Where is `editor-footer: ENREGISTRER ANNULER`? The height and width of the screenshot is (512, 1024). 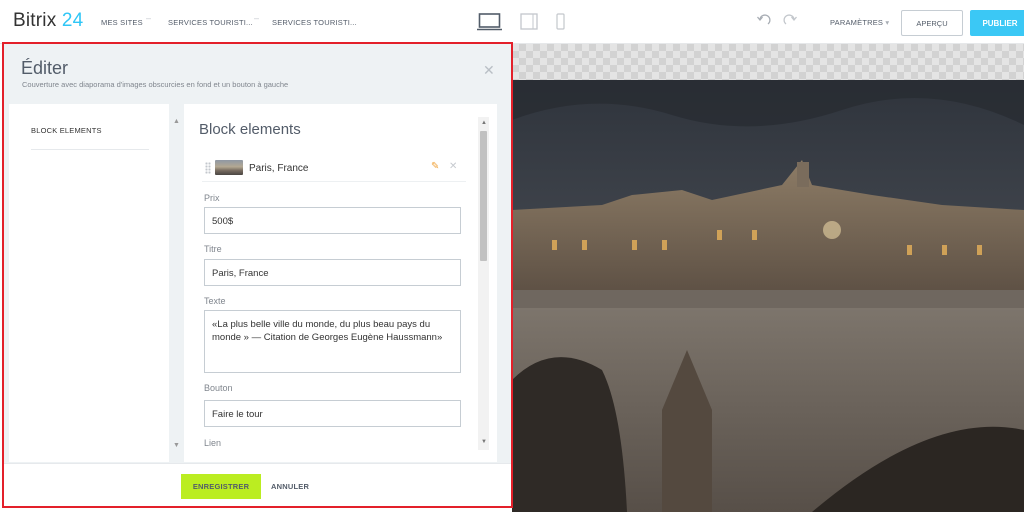 editor-footer: ENREGISTRER ANNULER is located at coordinates (257, 485).